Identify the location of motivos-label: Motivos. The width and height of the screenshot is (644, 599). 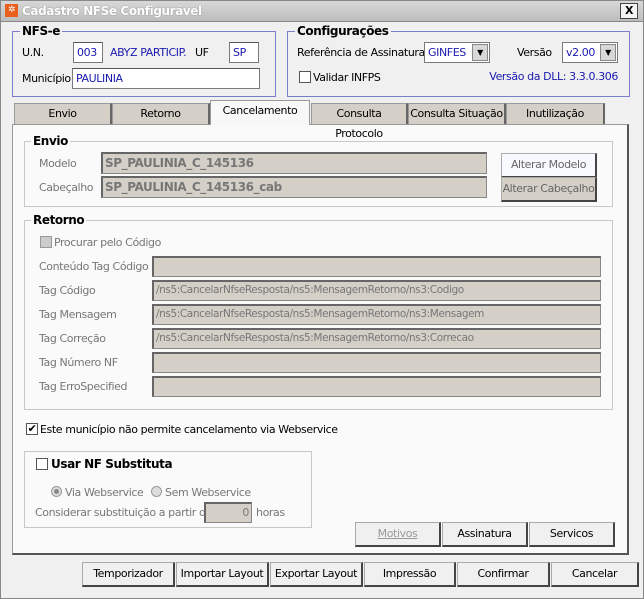
(397, 533).